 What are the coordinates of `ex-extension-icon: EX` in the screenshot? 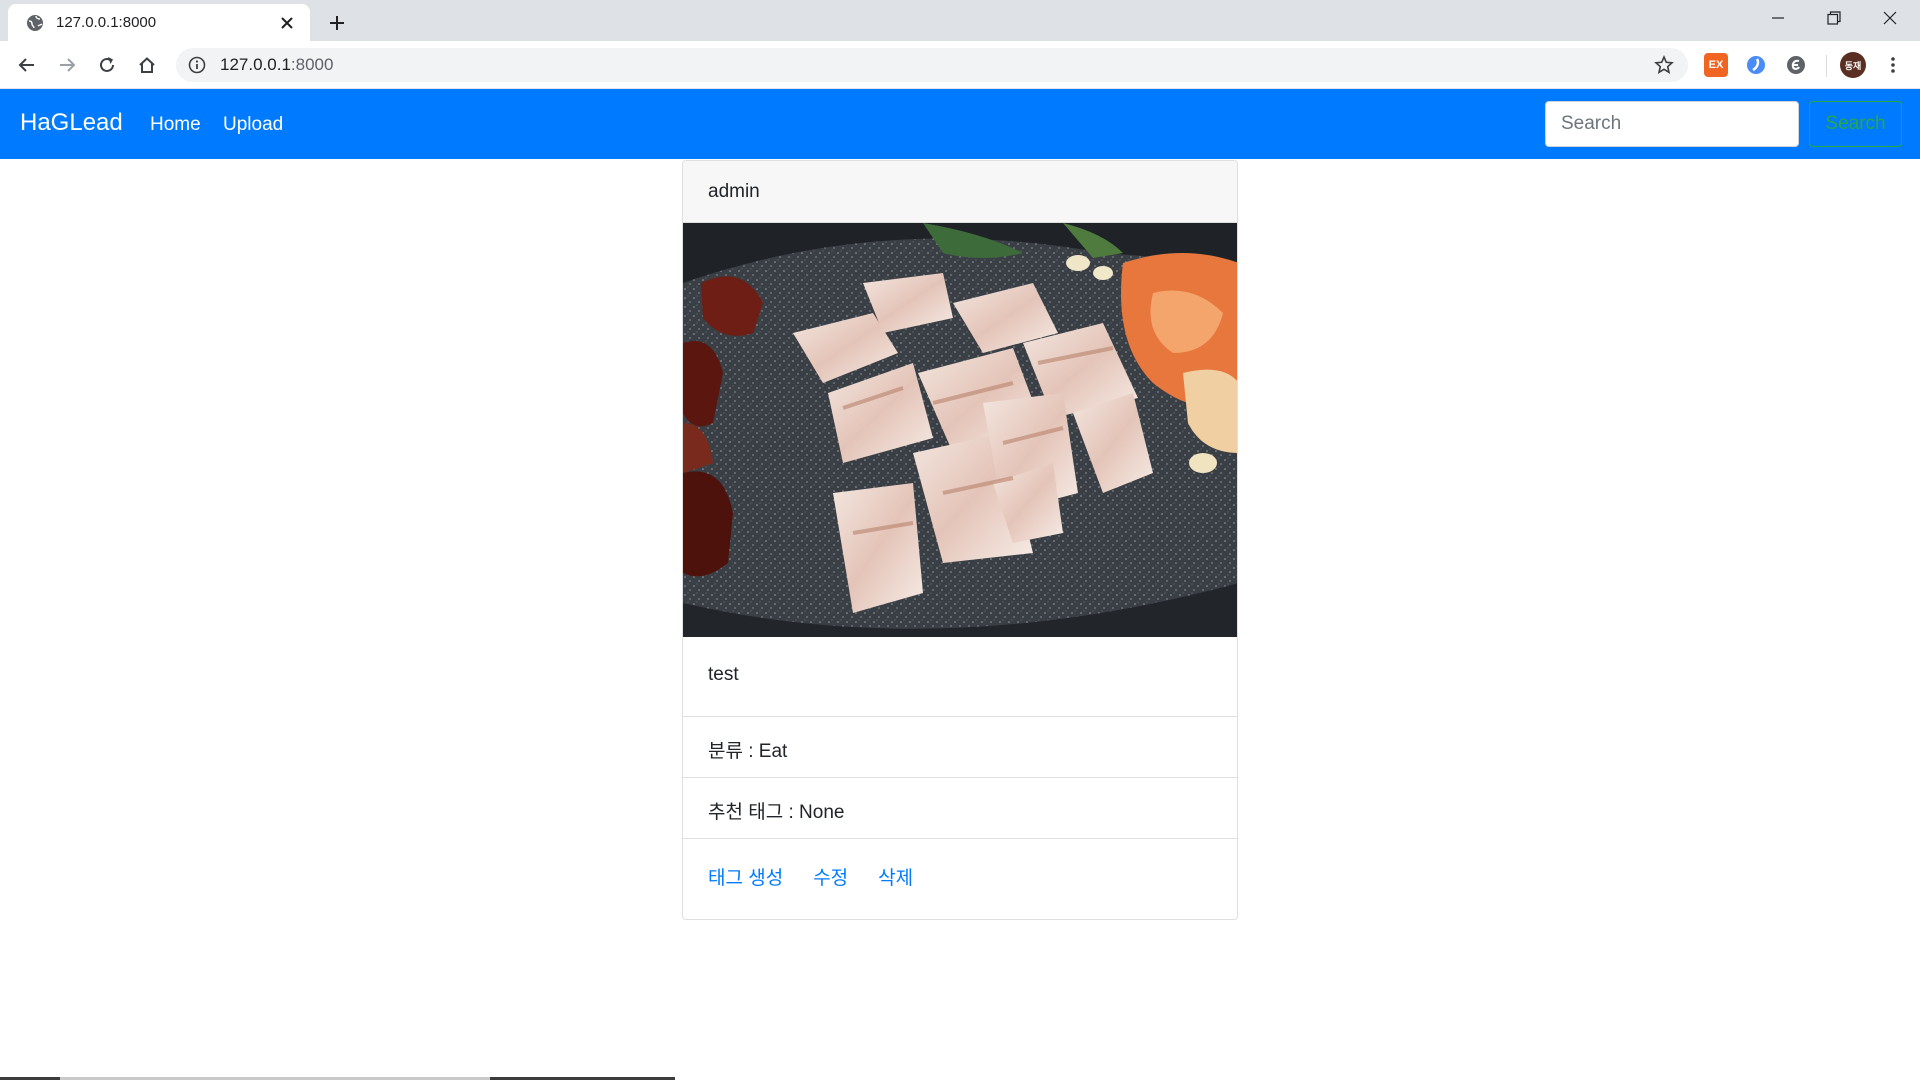 It's located at (1716, 65).